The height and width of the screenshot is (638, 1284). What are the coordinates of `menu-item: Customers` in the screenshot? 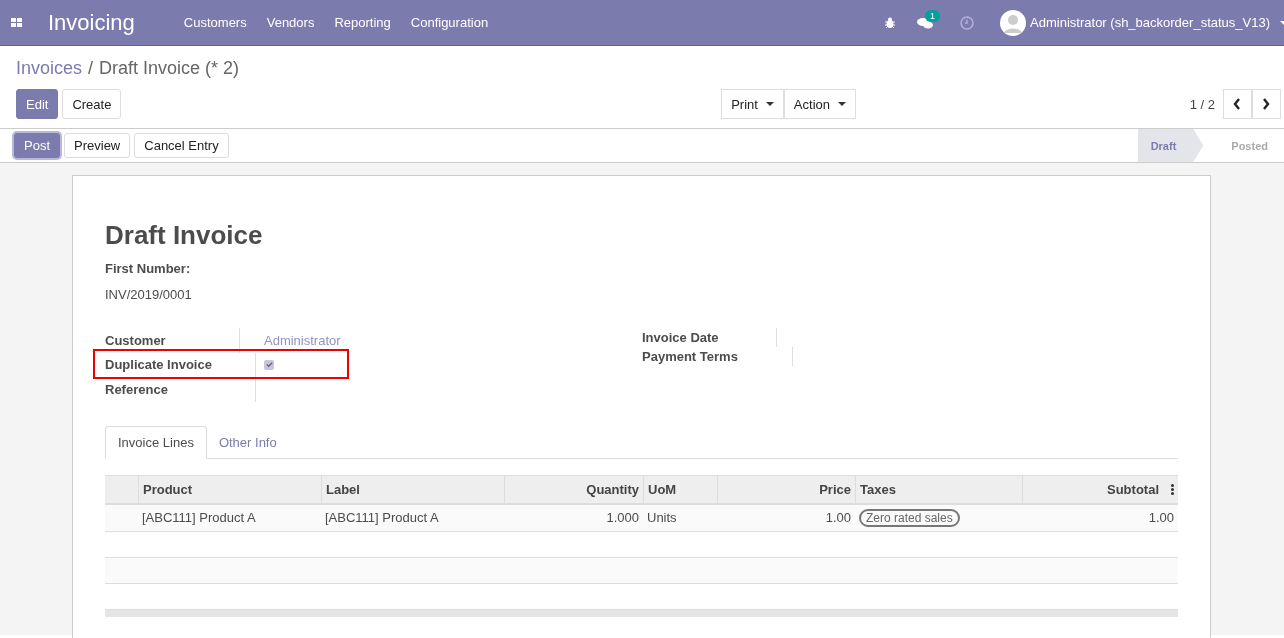 It's located at (215, 22).